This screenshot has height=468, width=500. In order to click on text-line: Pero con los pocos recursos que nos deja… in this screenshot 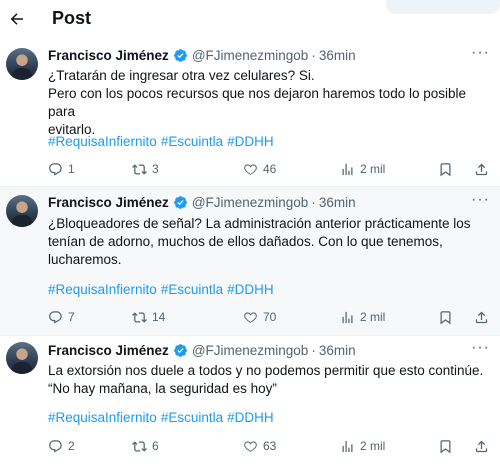, I will do `click(257, 102)`.